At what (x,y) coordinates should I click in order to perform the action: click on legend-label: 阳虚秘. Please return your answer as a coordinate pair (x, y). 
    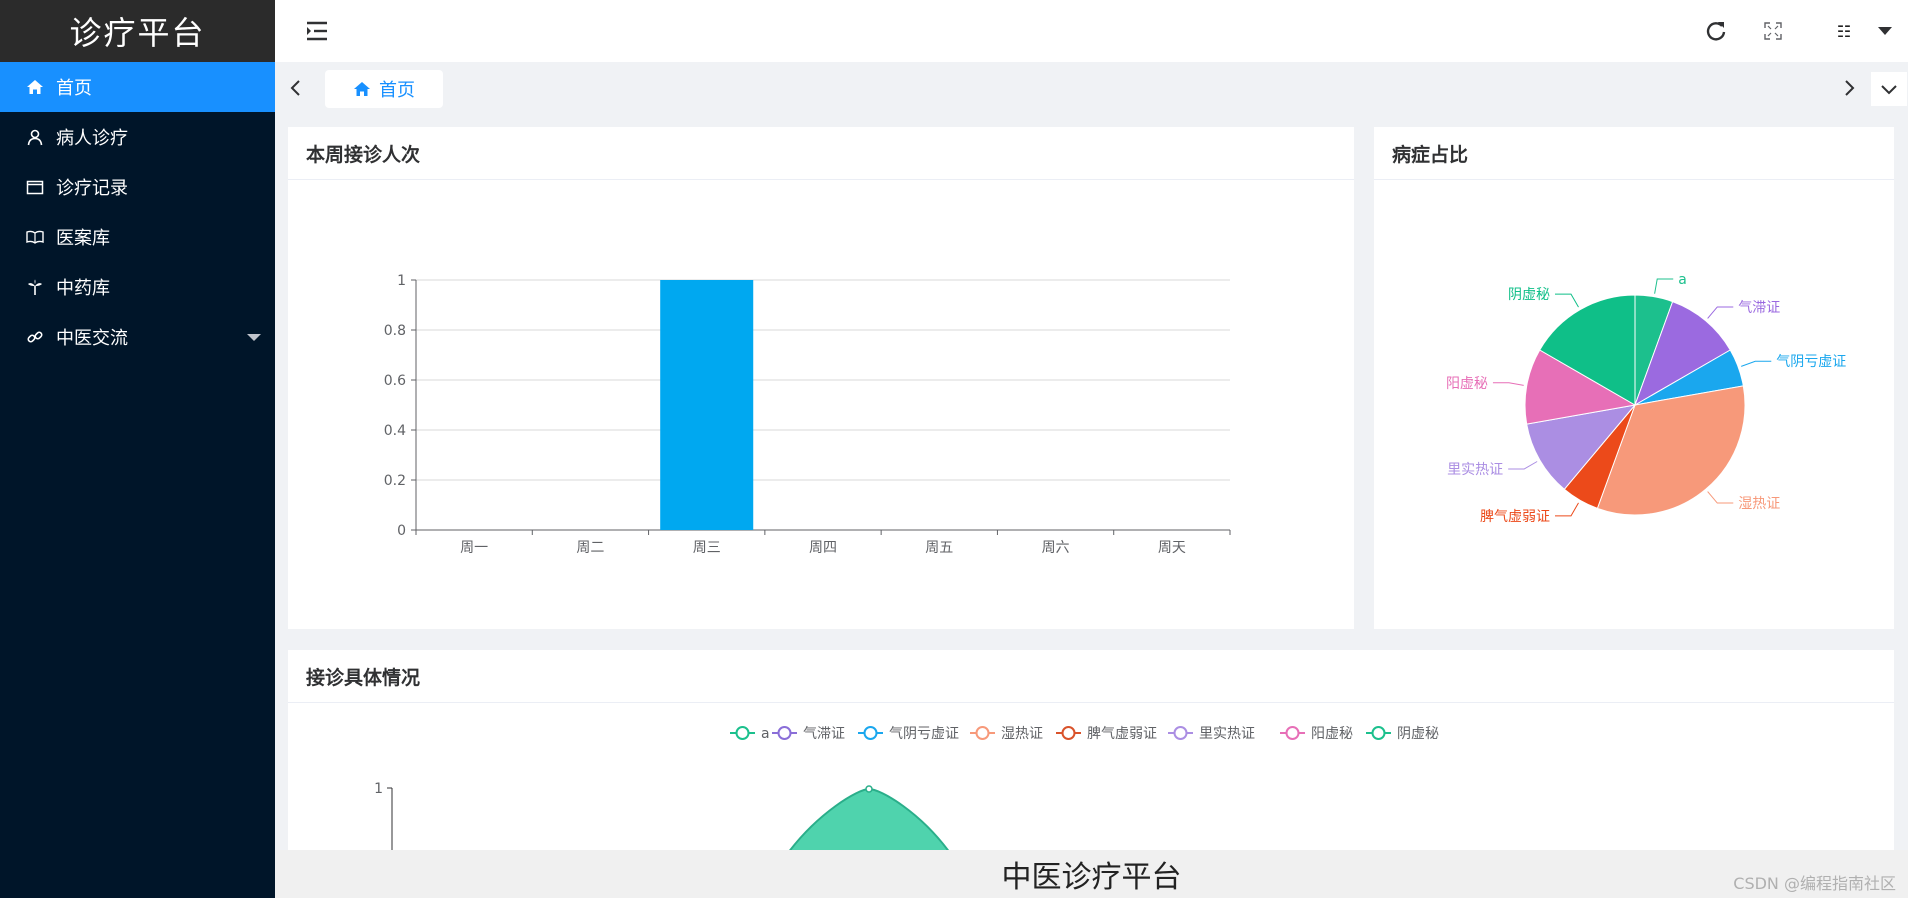
    Looking at the image, I should click on (1332, 734).